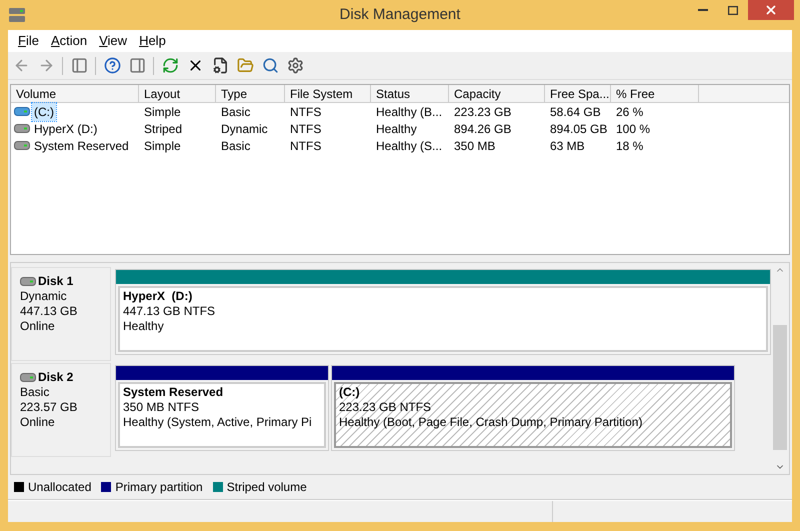 The width and height of the screenshot is (800, 531). What do you see at coordinates (56, 377) in the screenshot?
I see `disk-name: Disk 2` at bounding box center [56, 377].